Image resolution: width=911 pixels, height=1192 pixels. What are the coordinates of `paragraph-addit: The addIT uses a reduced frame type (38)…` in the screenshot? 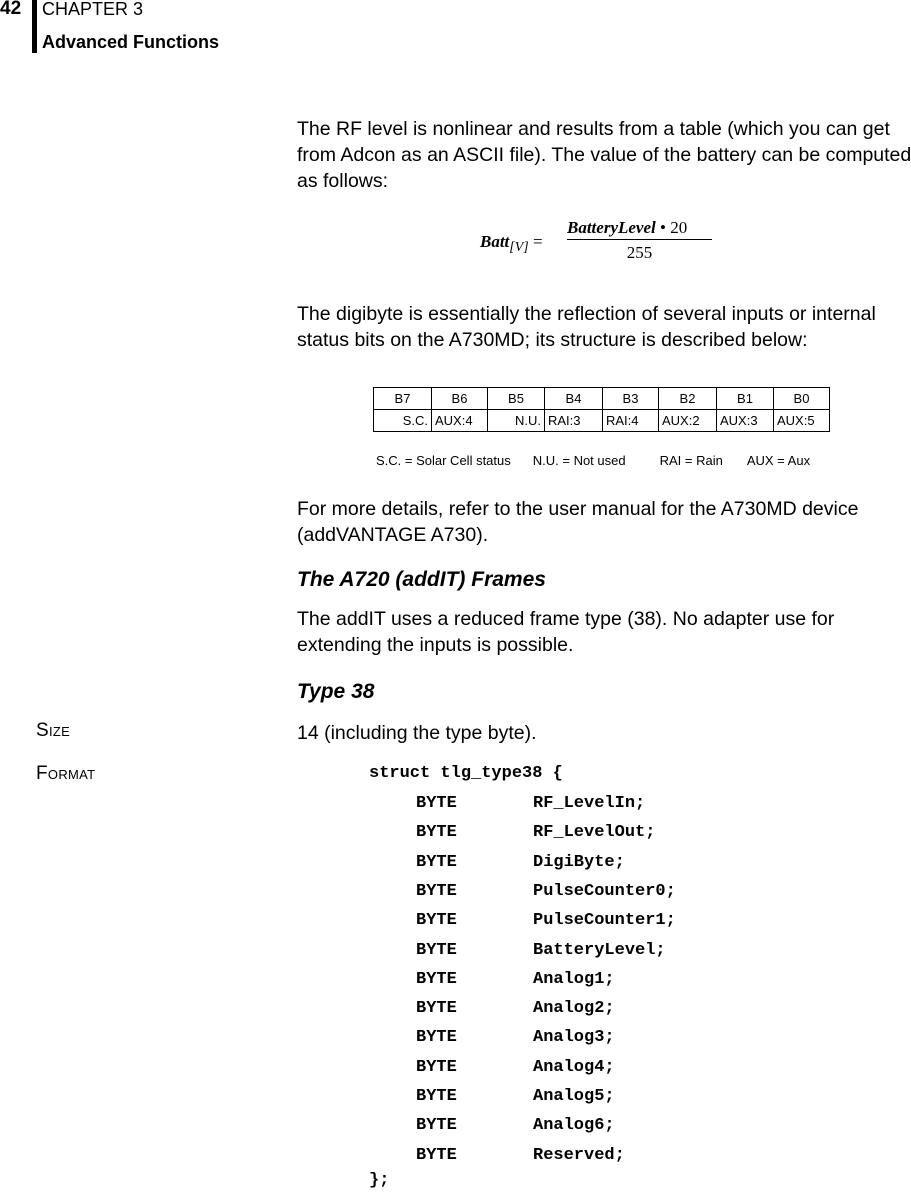 It's located at (566, 632).